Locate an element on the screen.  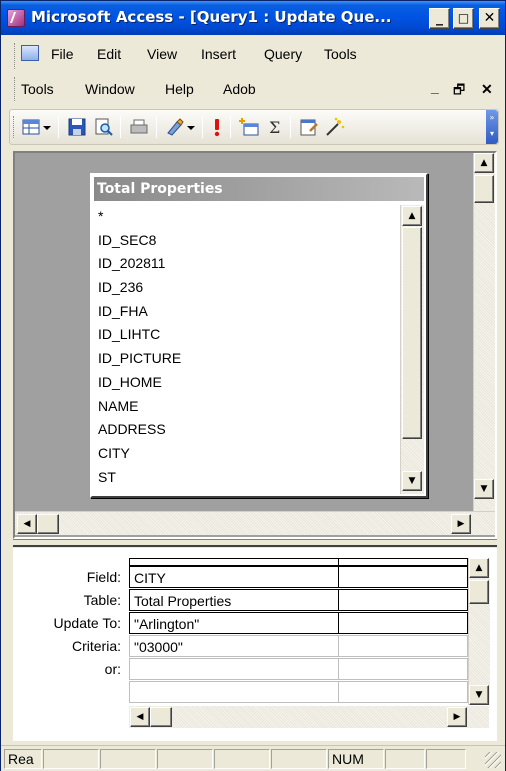
view-dropdown-arrow-icon is located at coordinates (47, 127).